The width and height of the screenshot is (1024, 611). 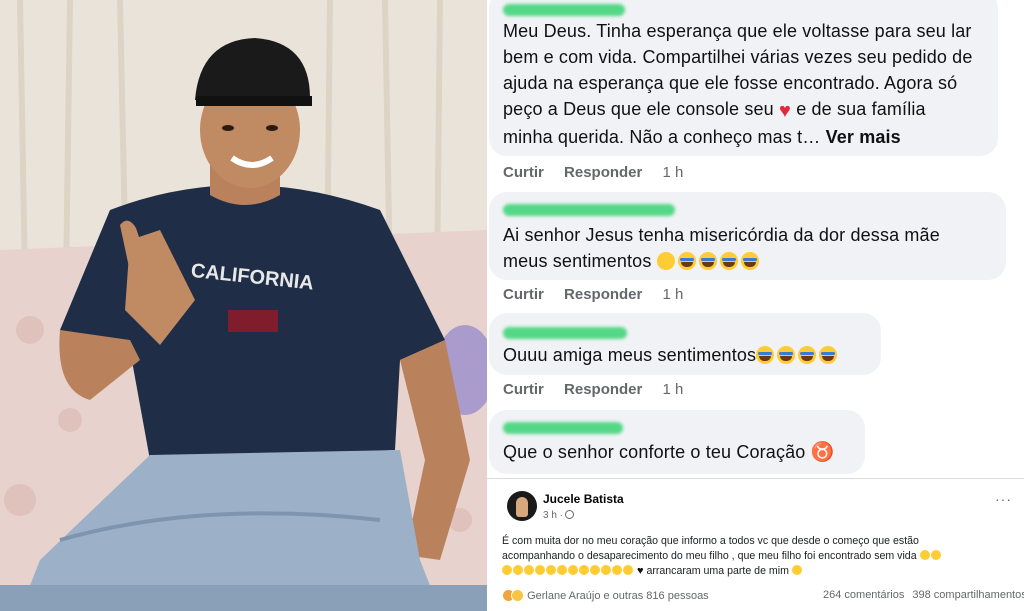 I want to click on sad-face-icon, so click(x=665, y=261).